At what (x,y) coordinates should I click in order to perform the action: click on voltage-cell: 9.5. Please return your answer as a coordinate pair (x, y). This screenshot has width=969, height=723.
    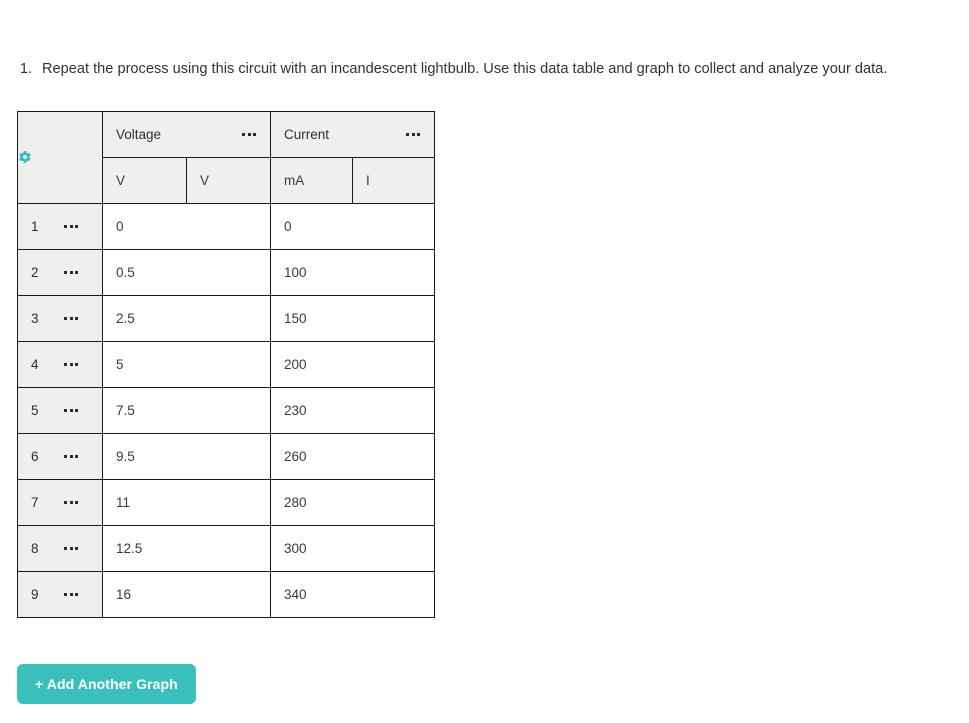
    Looking at the image, I should click on (186, 456).